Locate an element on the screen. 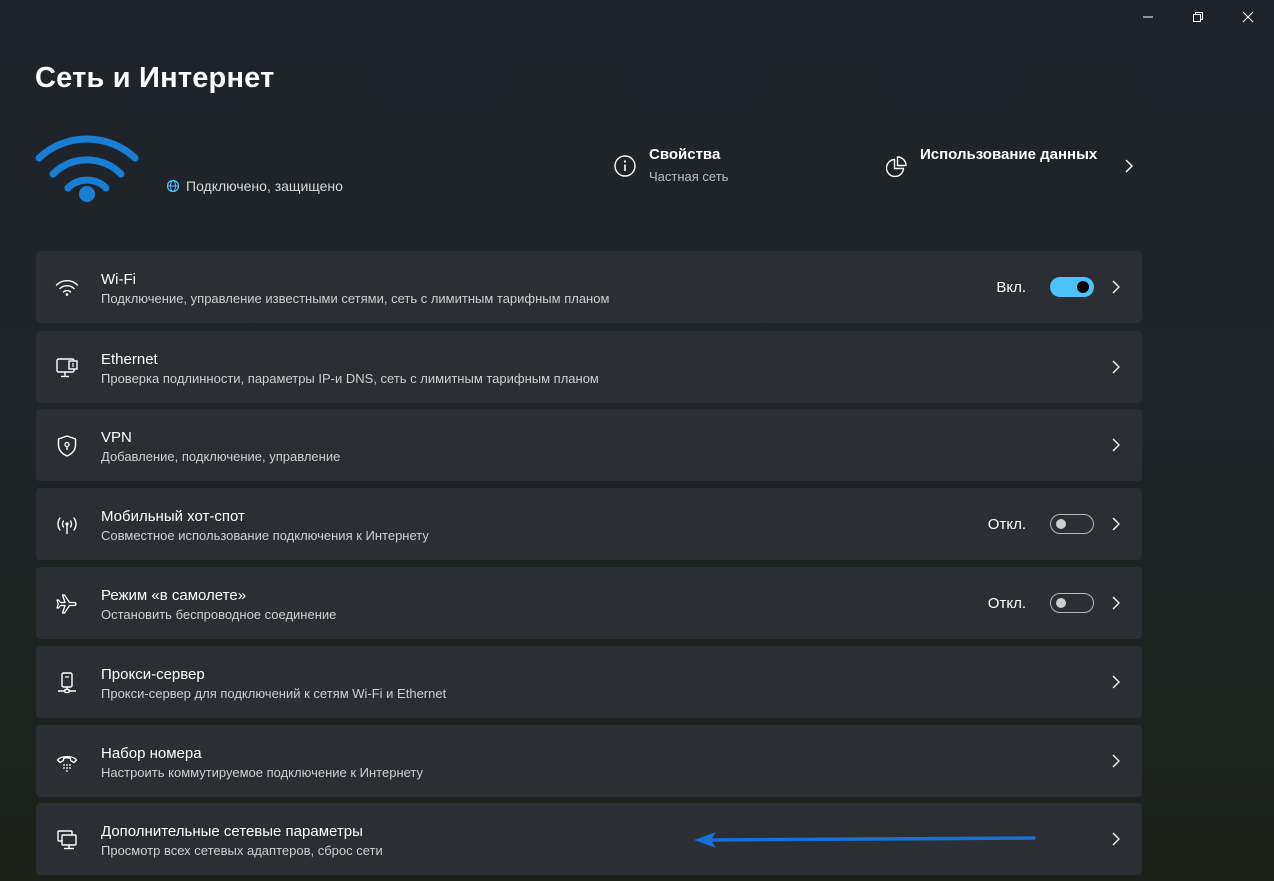 Image resolution: width=1274 pixels, height=881 pixels. item-title: Ethernet is located at coordinates (129, 359).